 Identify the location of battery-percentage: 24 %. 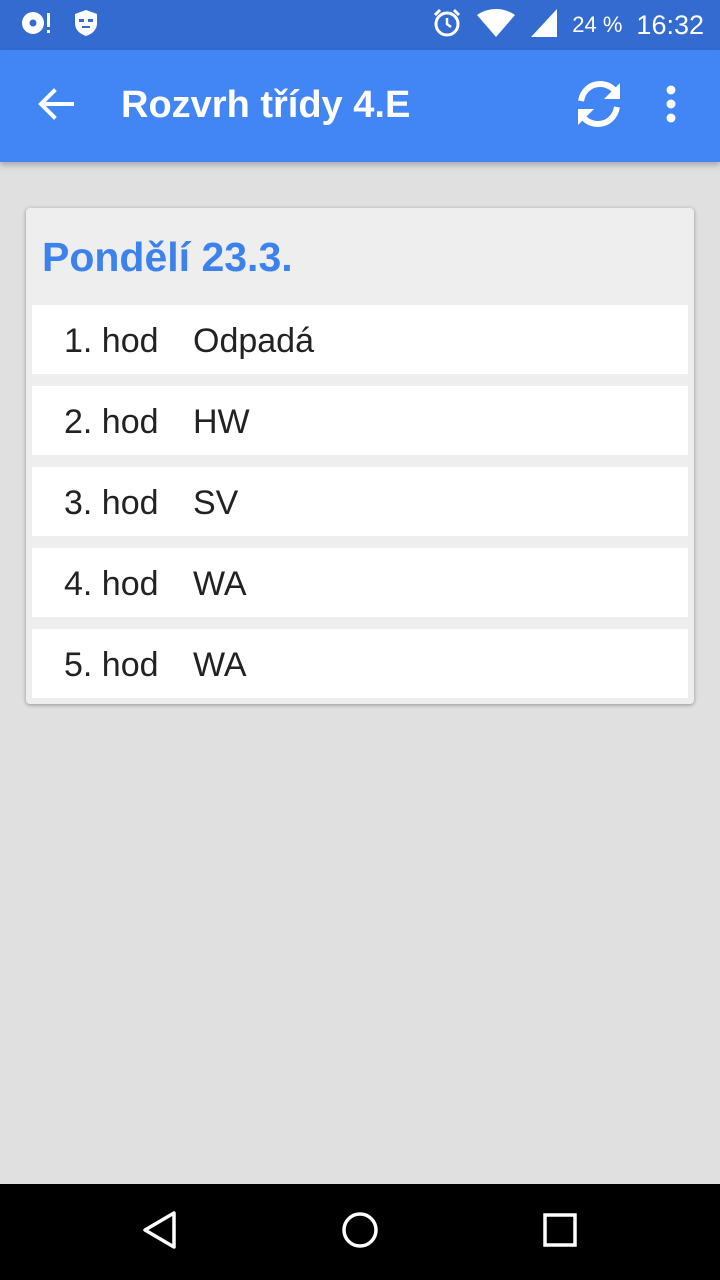
(597, 24).